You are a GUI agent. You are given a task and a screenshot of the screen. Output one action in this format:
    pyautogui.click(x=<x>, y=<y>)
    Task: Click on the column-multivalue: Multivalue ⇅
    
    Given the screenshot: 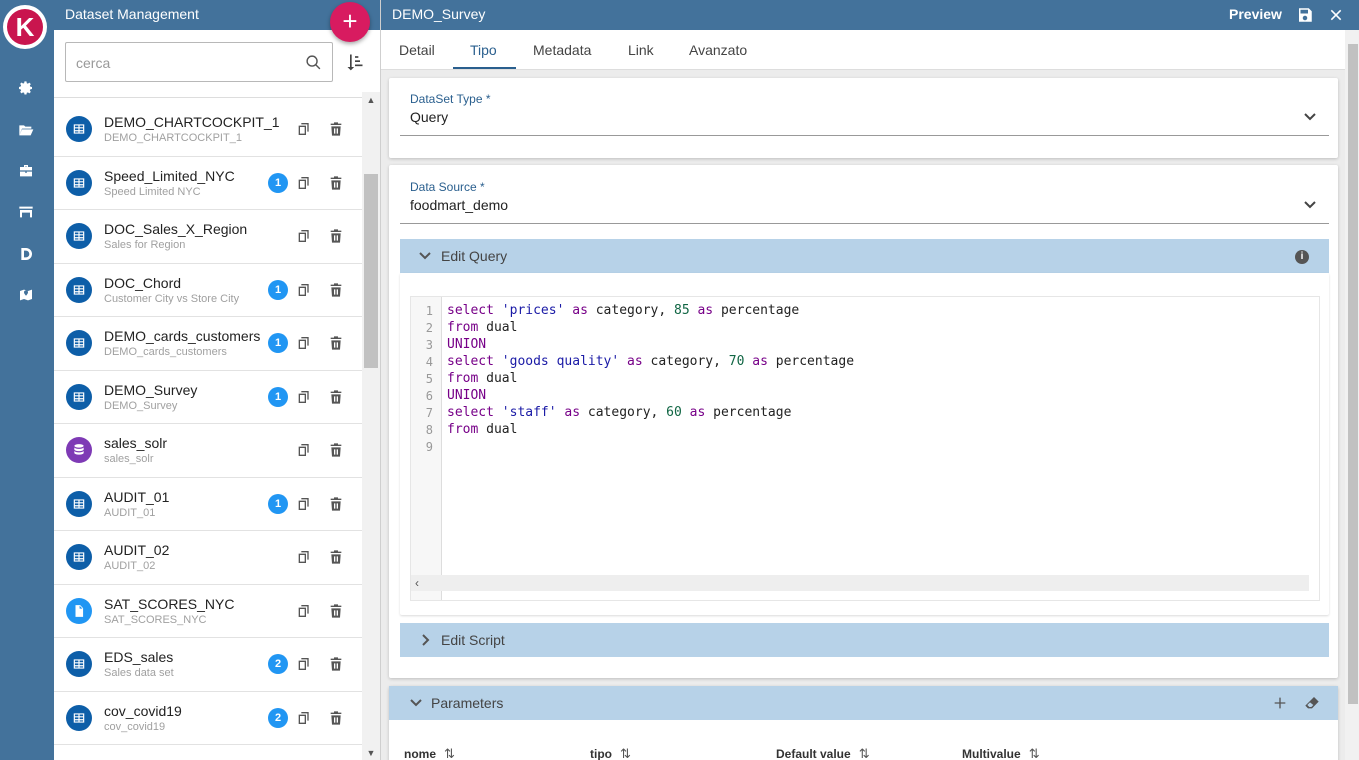 What is the action you would take?
    pyautogui.click(x=1001, y=753)
    